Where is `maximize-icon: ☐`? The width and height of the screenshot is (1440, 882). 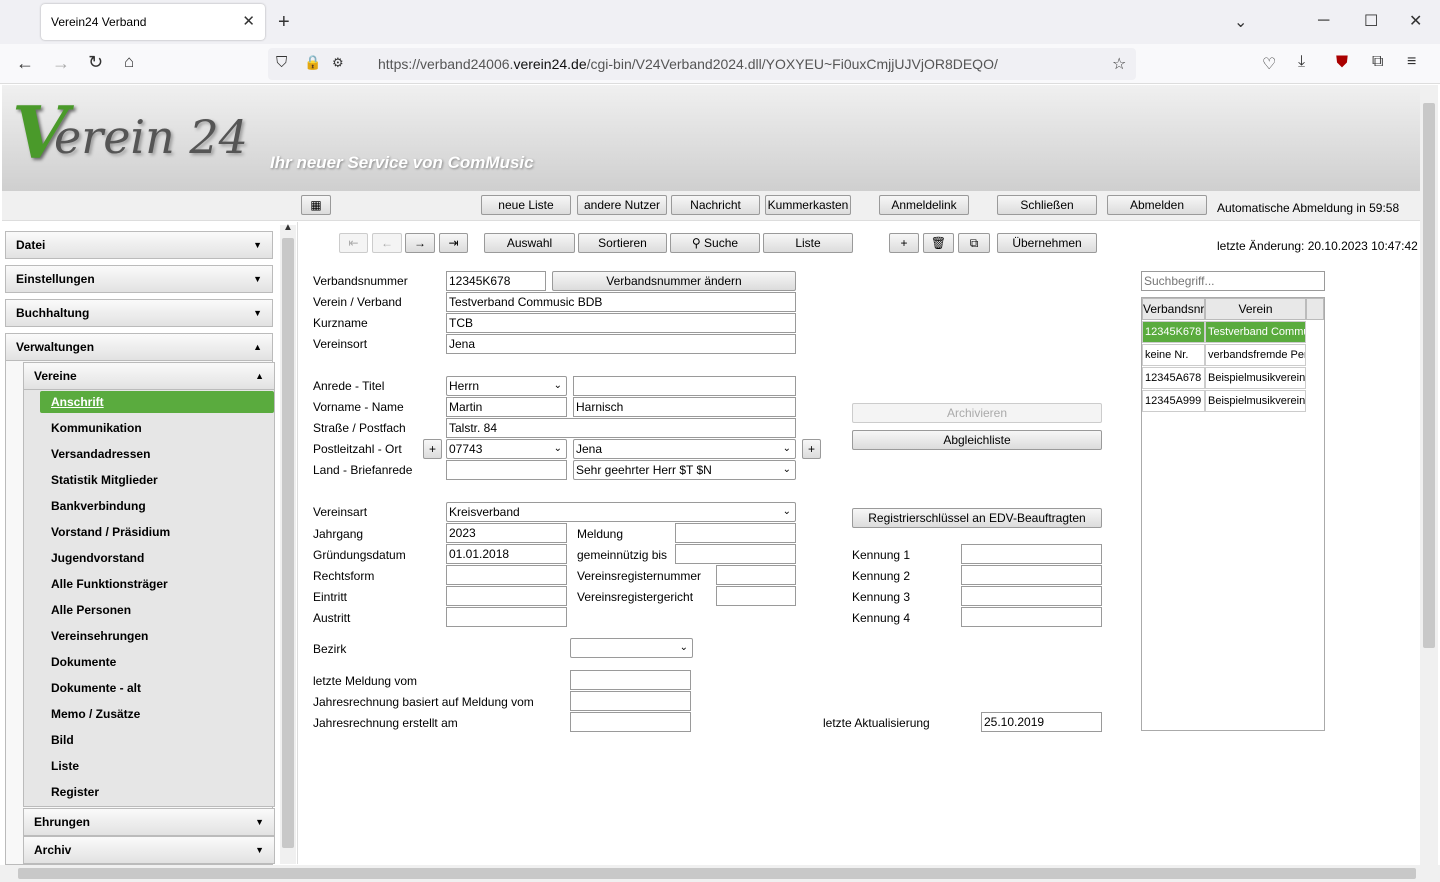
maximize-icon: ☐ is located at coordinates (1371, 21).